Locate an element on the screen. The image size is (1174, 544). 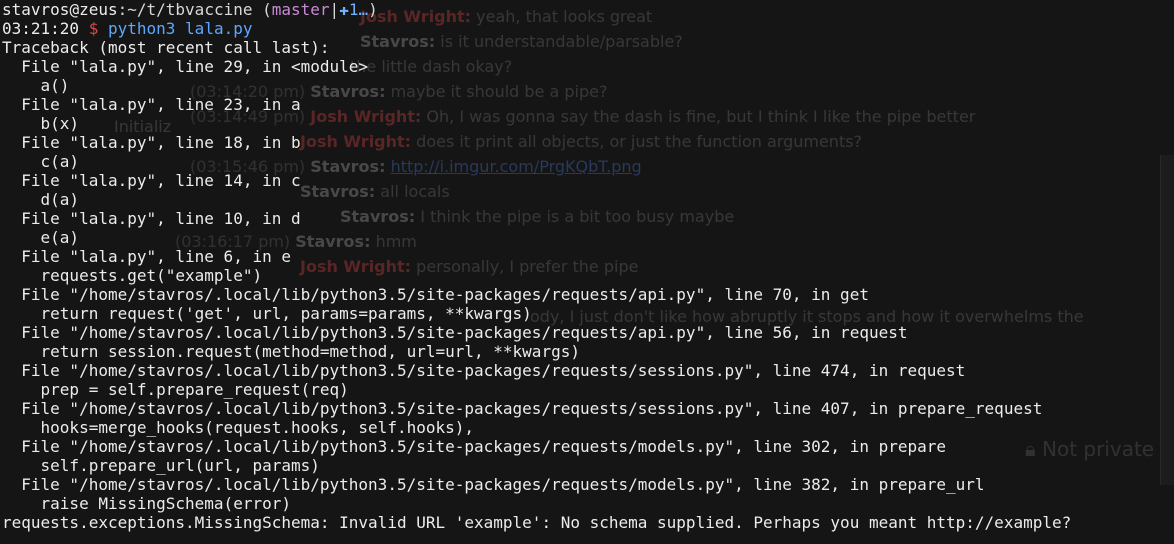
git-branch: master is located at coordinates (300, 9).